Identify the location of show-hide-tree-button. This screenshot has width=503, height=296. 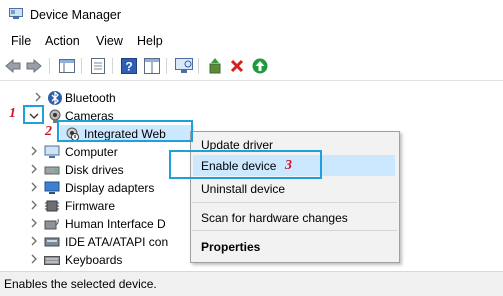
(67, 66).